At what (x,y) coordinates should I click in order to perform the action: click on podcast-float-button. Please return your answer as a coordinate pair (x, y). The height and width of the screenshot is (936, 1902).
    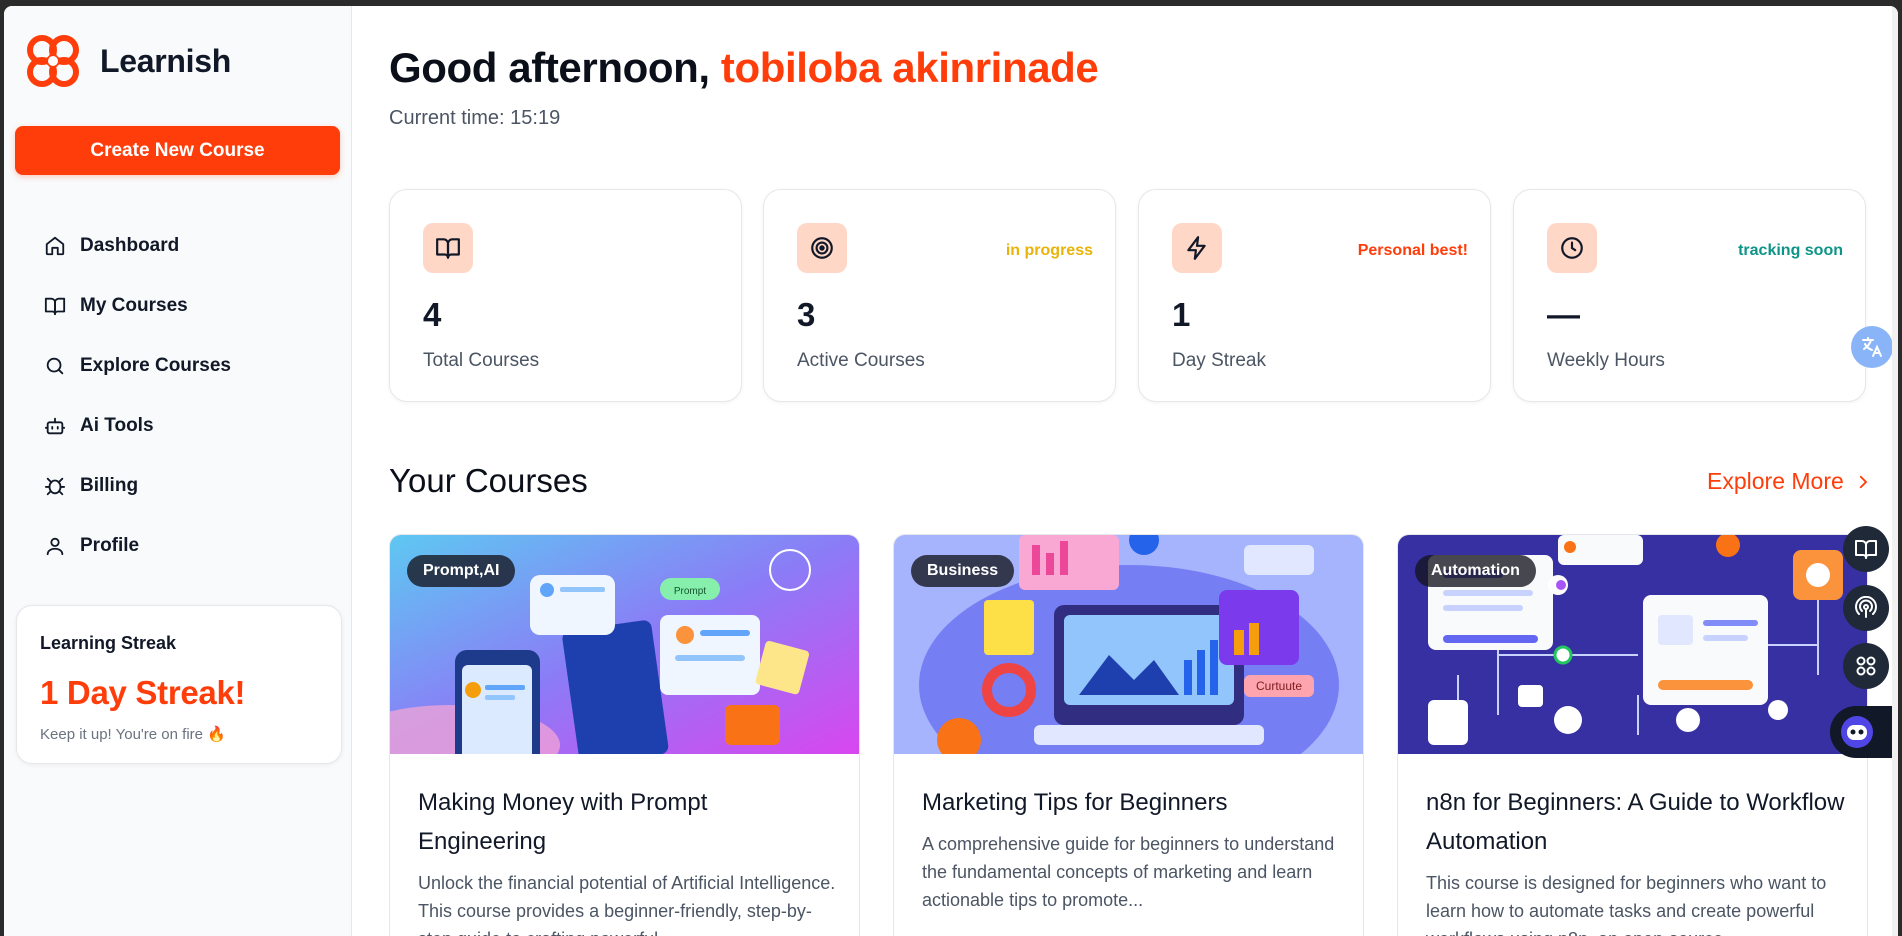
    Looking at the image, I should click on (1866, 608).